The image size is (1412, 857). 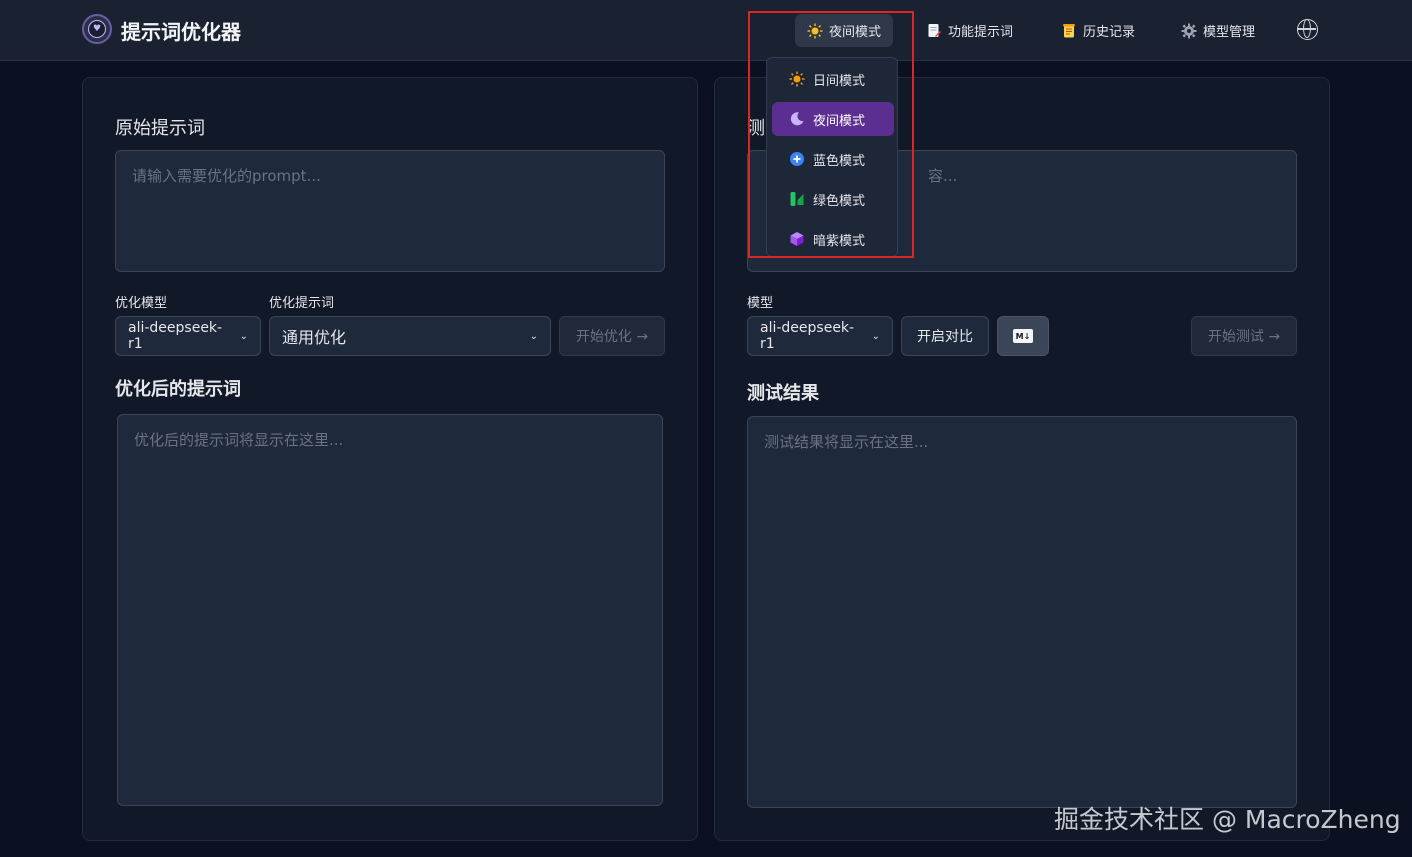 What do you see at coordinates (981, 32) in the screenshot?
I see `features-label: 功能提示词` at bounding box center [981, 32].